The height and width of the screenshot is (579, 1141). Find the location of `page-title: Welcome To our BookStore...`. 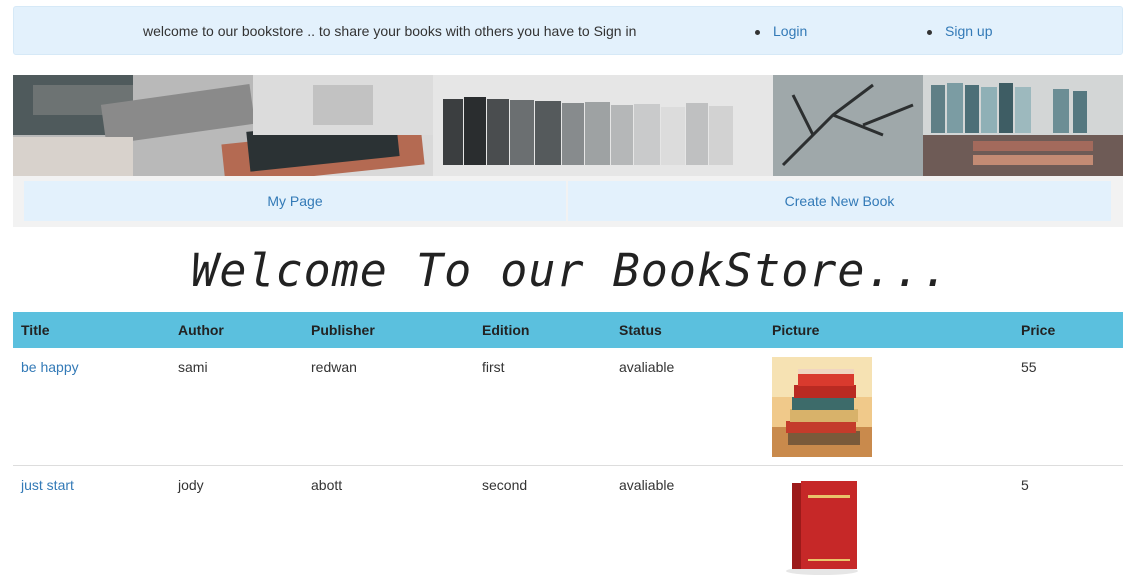

page-title: Welcome To our BookStore... is located at coordinates (570, 270).